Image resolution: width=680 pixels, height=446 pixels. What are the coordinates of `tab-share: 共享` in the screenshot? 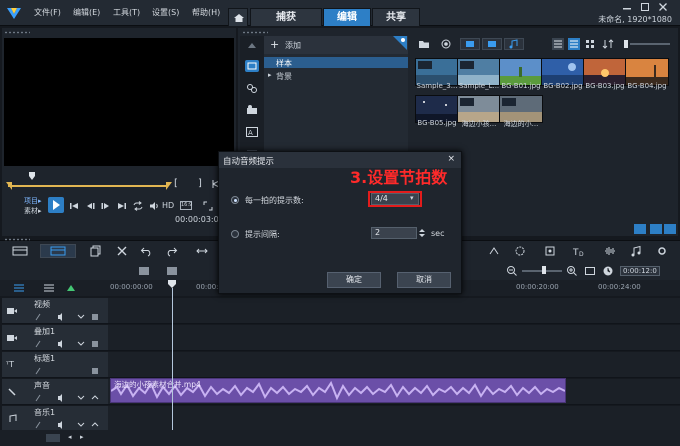 It's located at (396, 17).